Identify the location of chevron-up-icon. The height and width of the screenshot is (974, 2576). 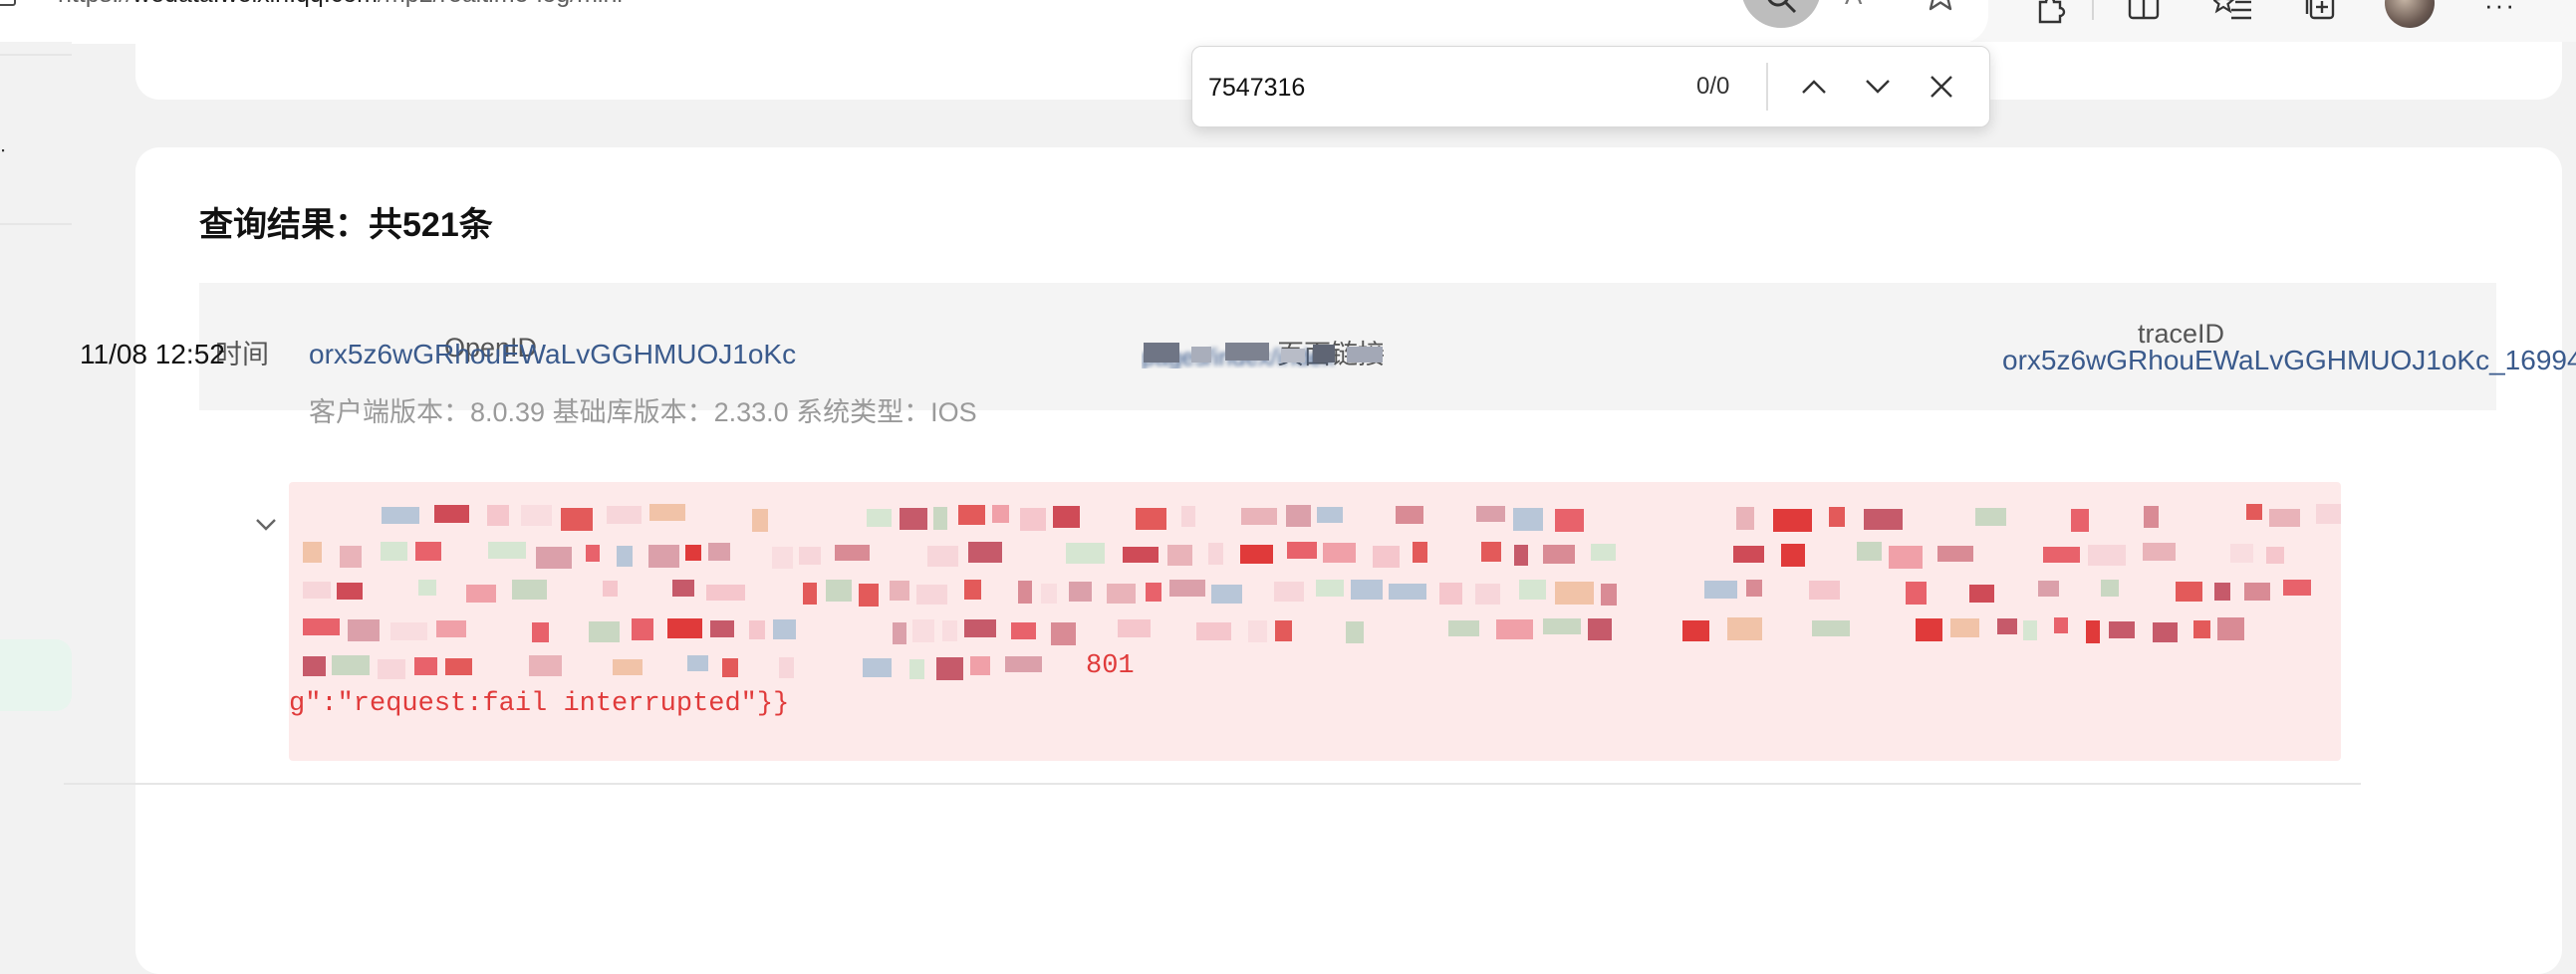
(1814, 87).